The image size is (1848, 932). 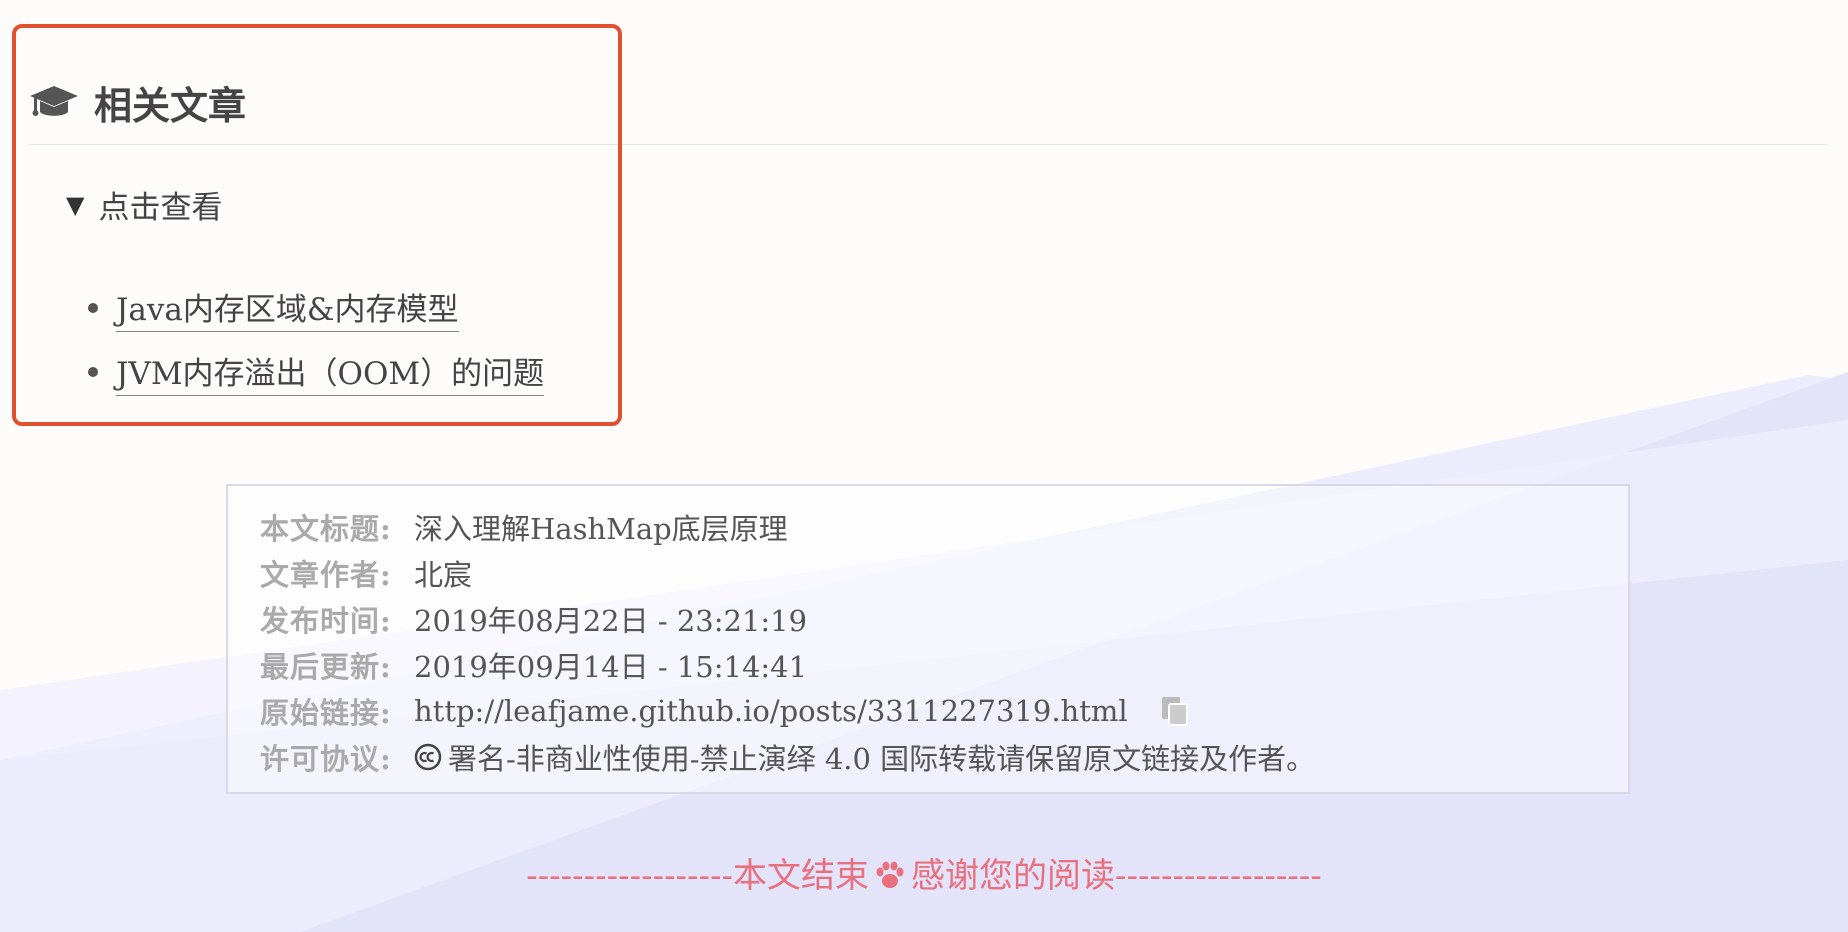 What do you see at coordinates (326, 621) in the screenshot?
I see `published-label: 发布时间:` at bounding box center [326, 621].